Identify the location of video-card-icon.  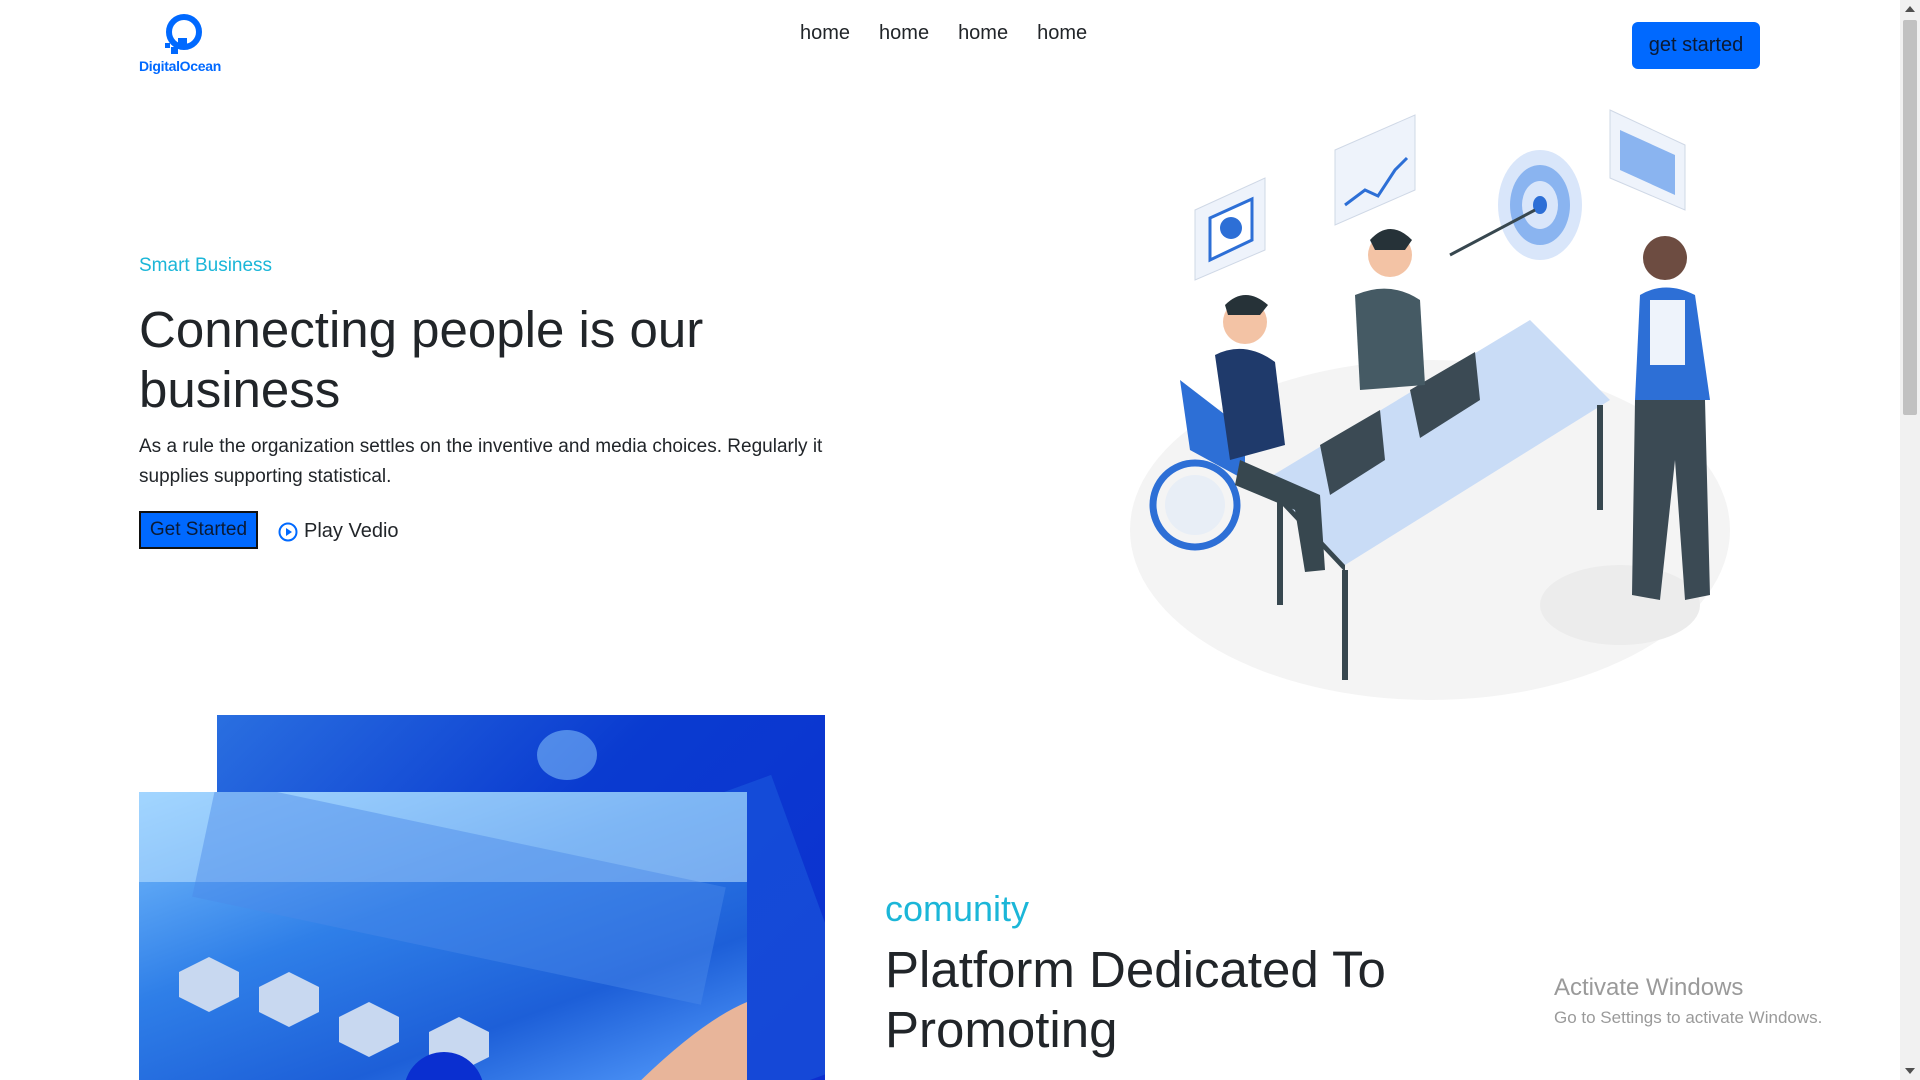
(1230, 229).